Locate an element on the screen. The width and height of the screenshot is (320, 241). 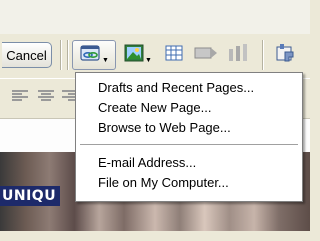
insert-image-button: ▼ is located at coordinates (138, 55).